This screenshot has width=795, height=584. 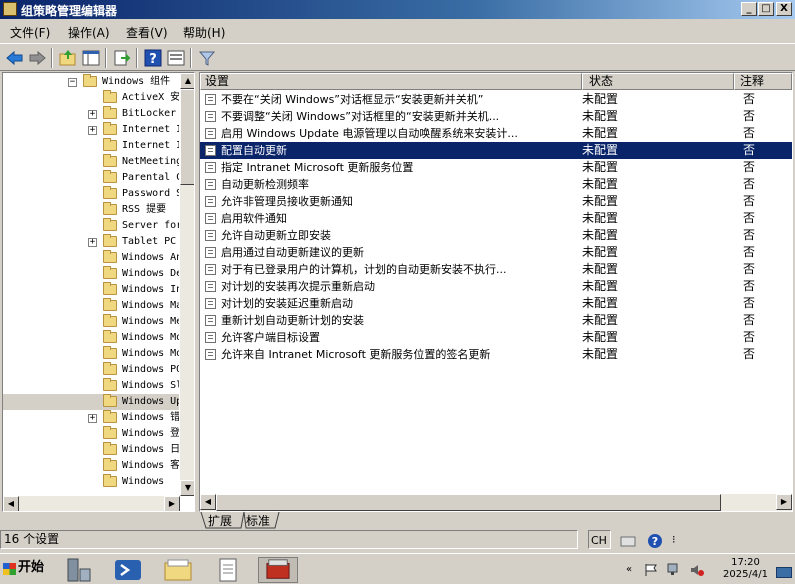 I want to click on tree-item: + BitLocker, so click(x=91, y=114).